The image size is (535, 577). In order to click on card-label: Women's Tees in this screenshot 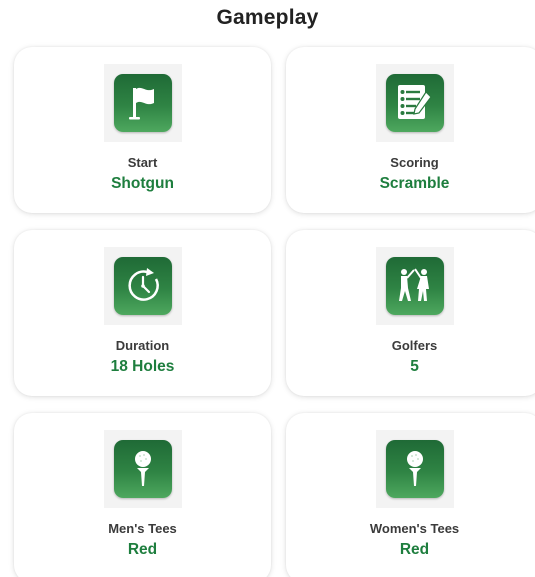, I will do `click(414, 528)`.